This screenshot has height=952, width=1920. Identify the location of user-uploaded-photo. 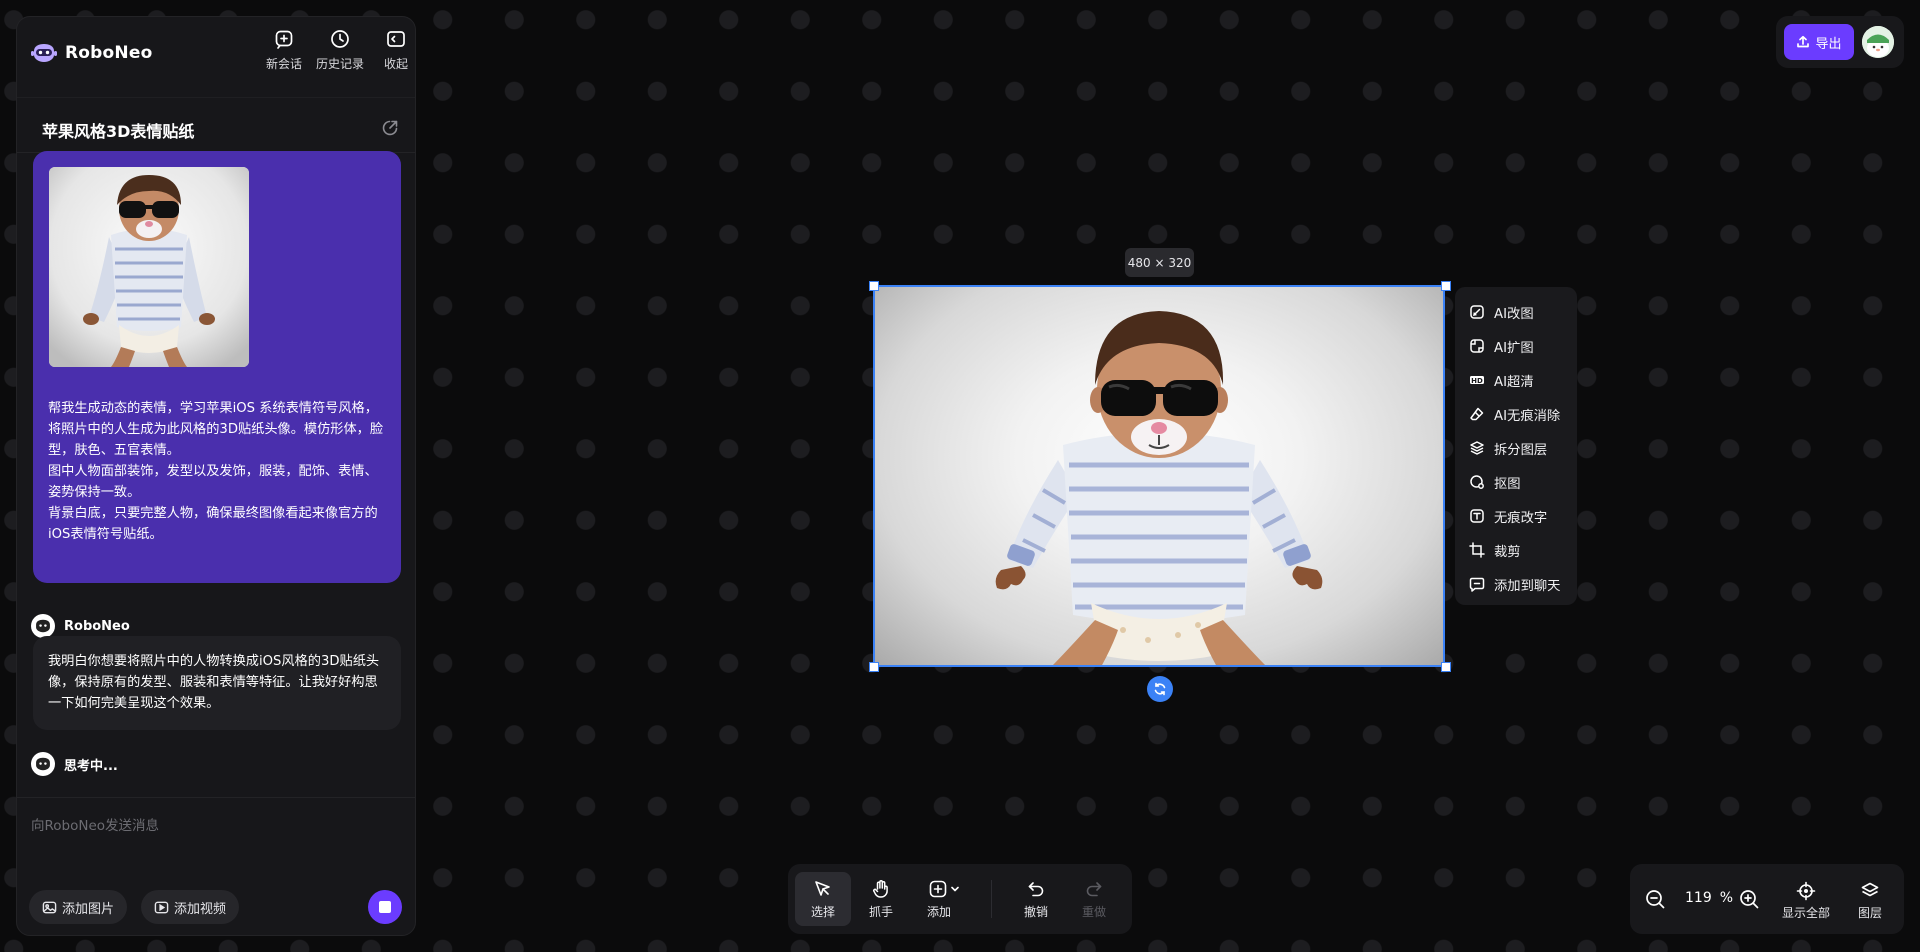
(149, 267).